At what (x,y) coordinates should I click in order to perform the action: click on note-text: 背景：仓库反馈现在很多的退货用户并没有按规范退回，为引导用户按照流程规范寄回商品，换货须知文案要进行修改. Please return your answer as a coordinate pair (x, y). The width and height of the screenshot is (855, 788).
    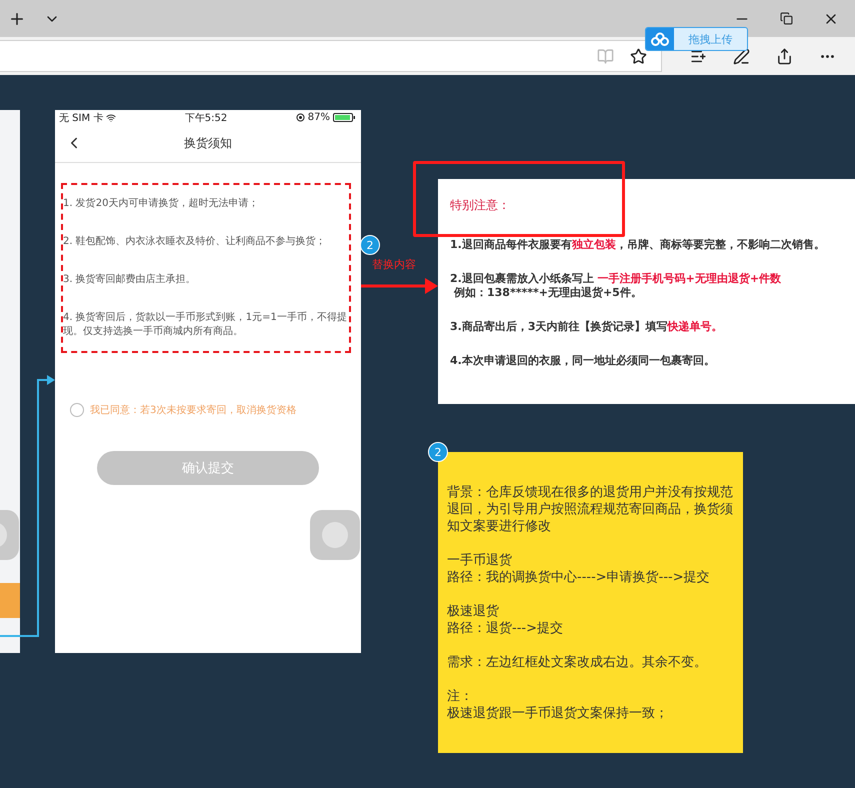
    Looking at the image, I should click on (590, 509).